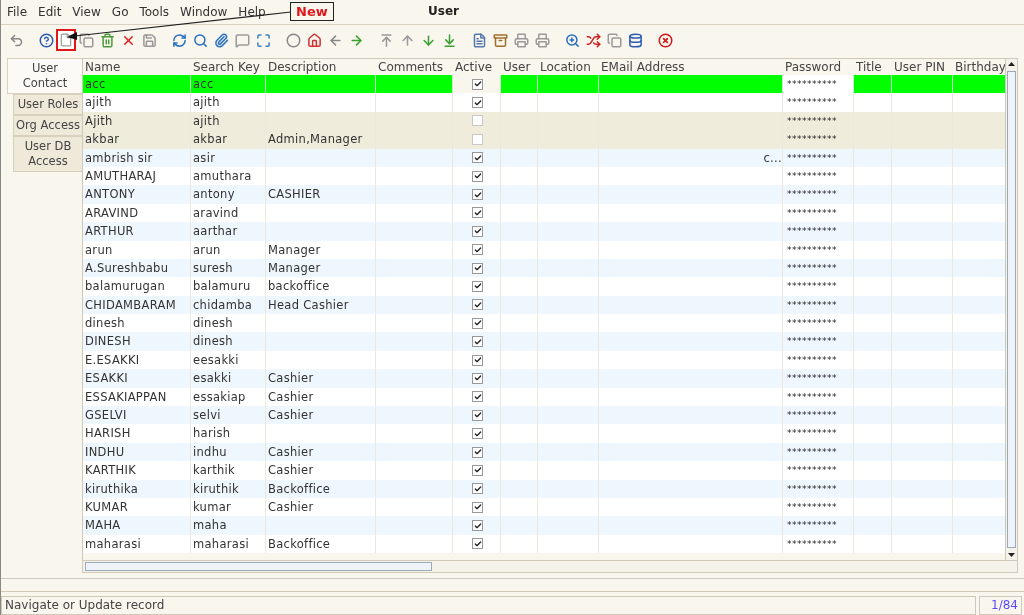 This screenshot has height=615, width=1024. Describe the element at coordinates (204, 12) in the screenshot. I see `menu-item: Window` at that location.